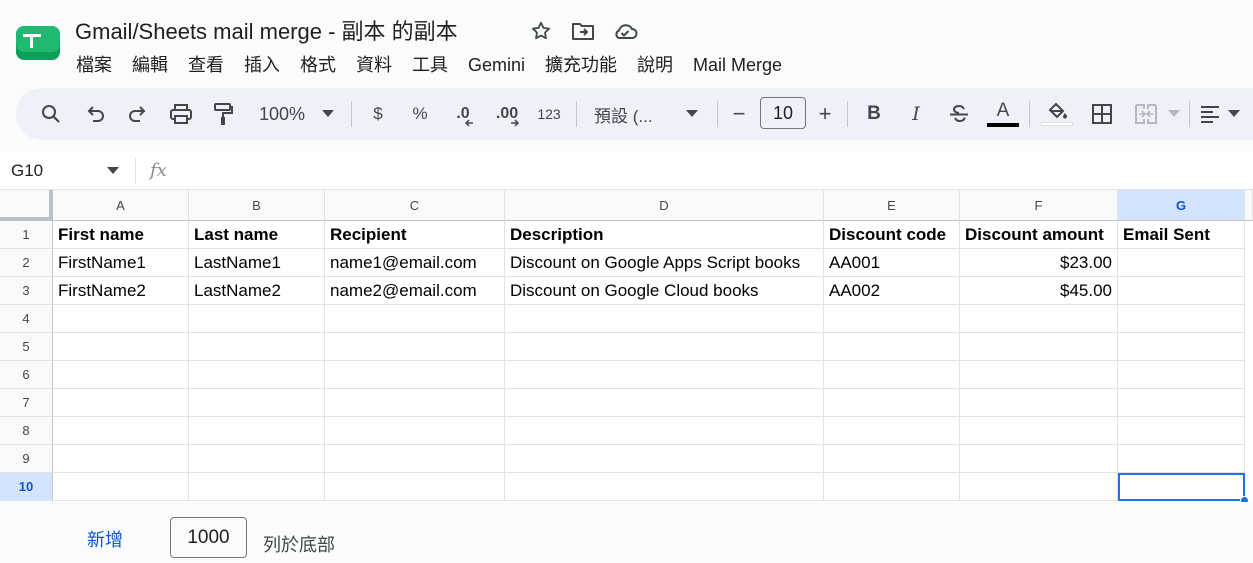 This screenshot has width=1253, height=563. What do you see at coordinates (655, 65) in the screenshot?
I see `menu-item: 說明` at bounding box center [655, 65].